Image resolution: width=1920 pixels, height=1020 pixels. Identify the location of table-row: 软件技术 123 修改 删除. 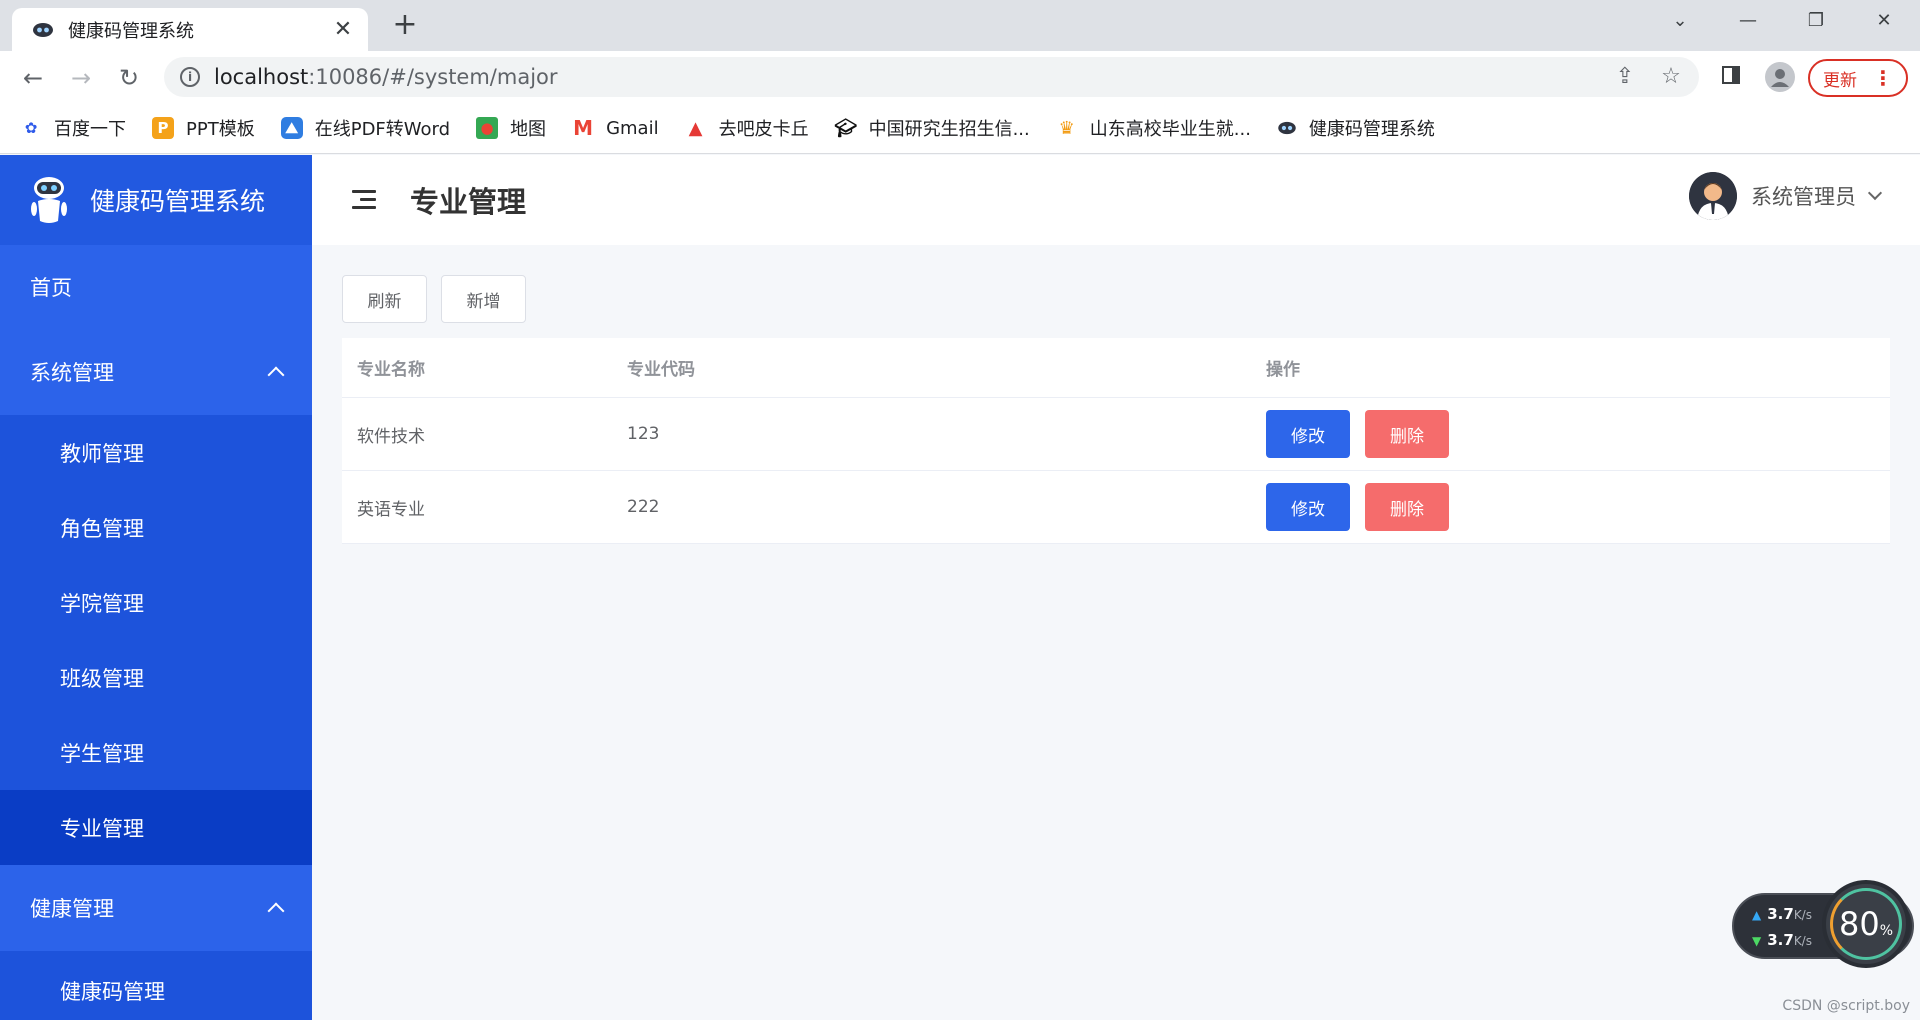
(1116, 434).